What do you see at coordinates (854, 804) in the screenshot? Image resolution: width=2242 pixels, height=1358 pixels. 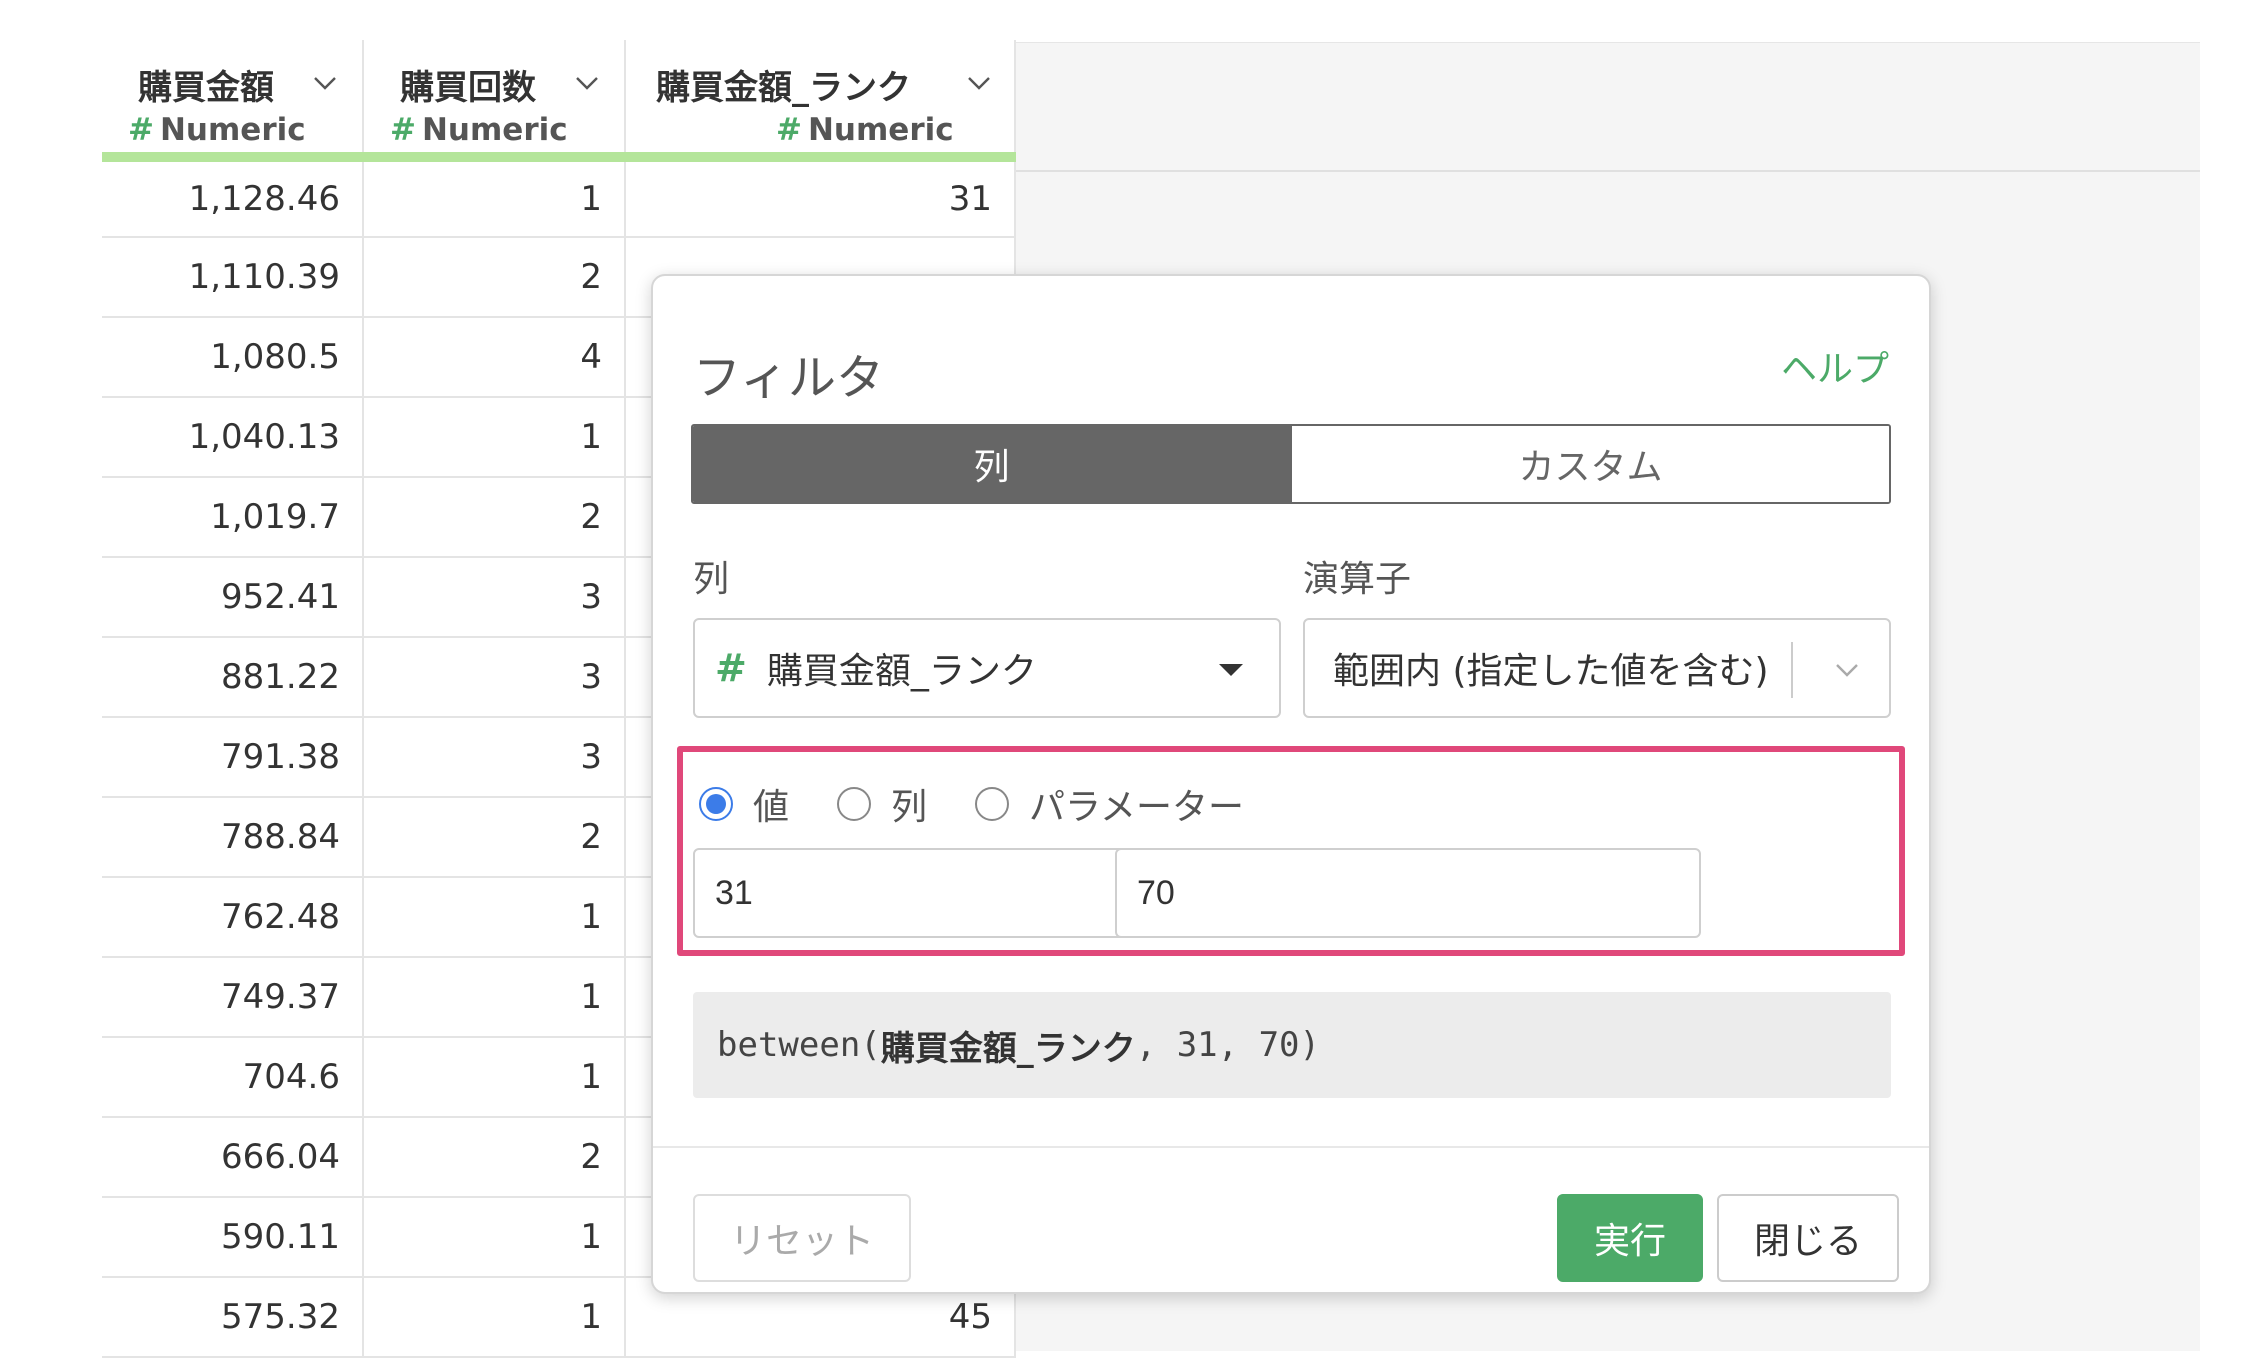 I see `radio-column` at bounding box center [854, 804].